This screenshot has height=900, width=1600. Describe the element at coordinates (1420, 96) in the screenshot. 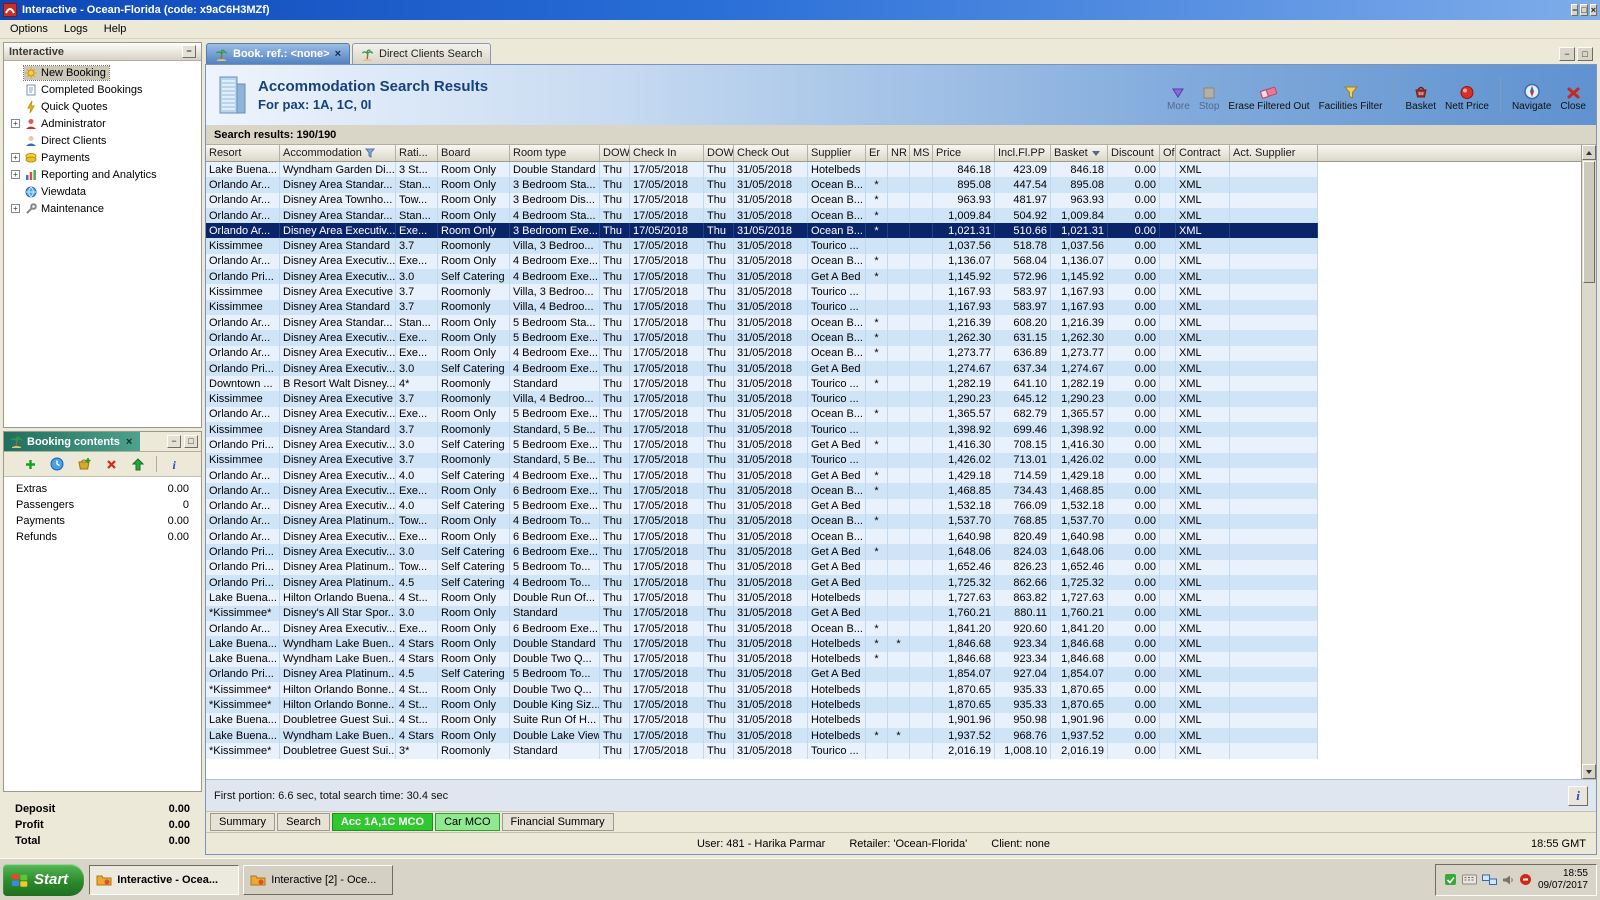

I see `tool-basket: Basket` at that location.